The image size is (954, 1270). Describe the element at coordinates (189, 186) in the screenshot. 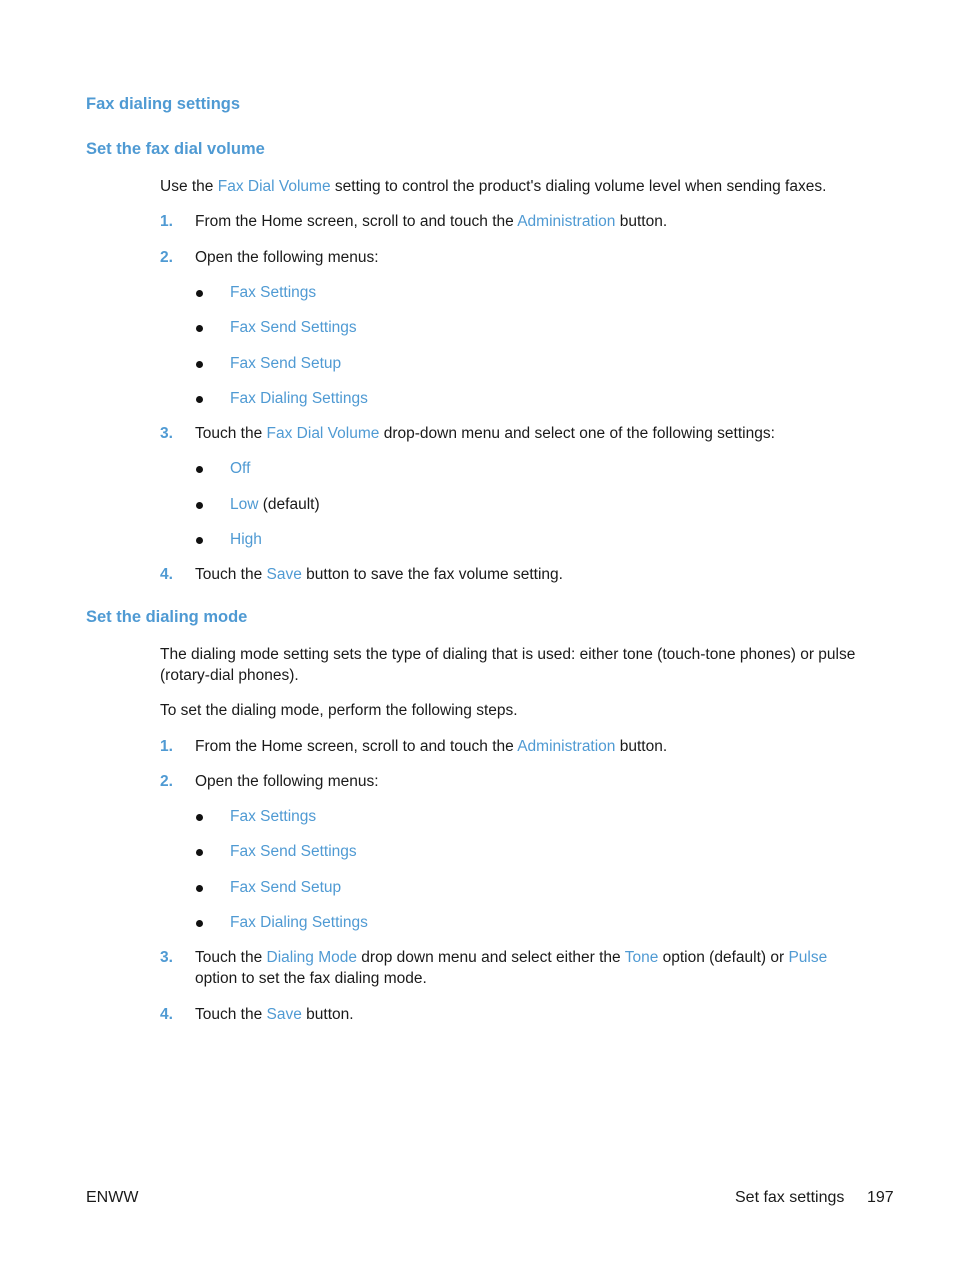

I see `text: Use the` at that location.